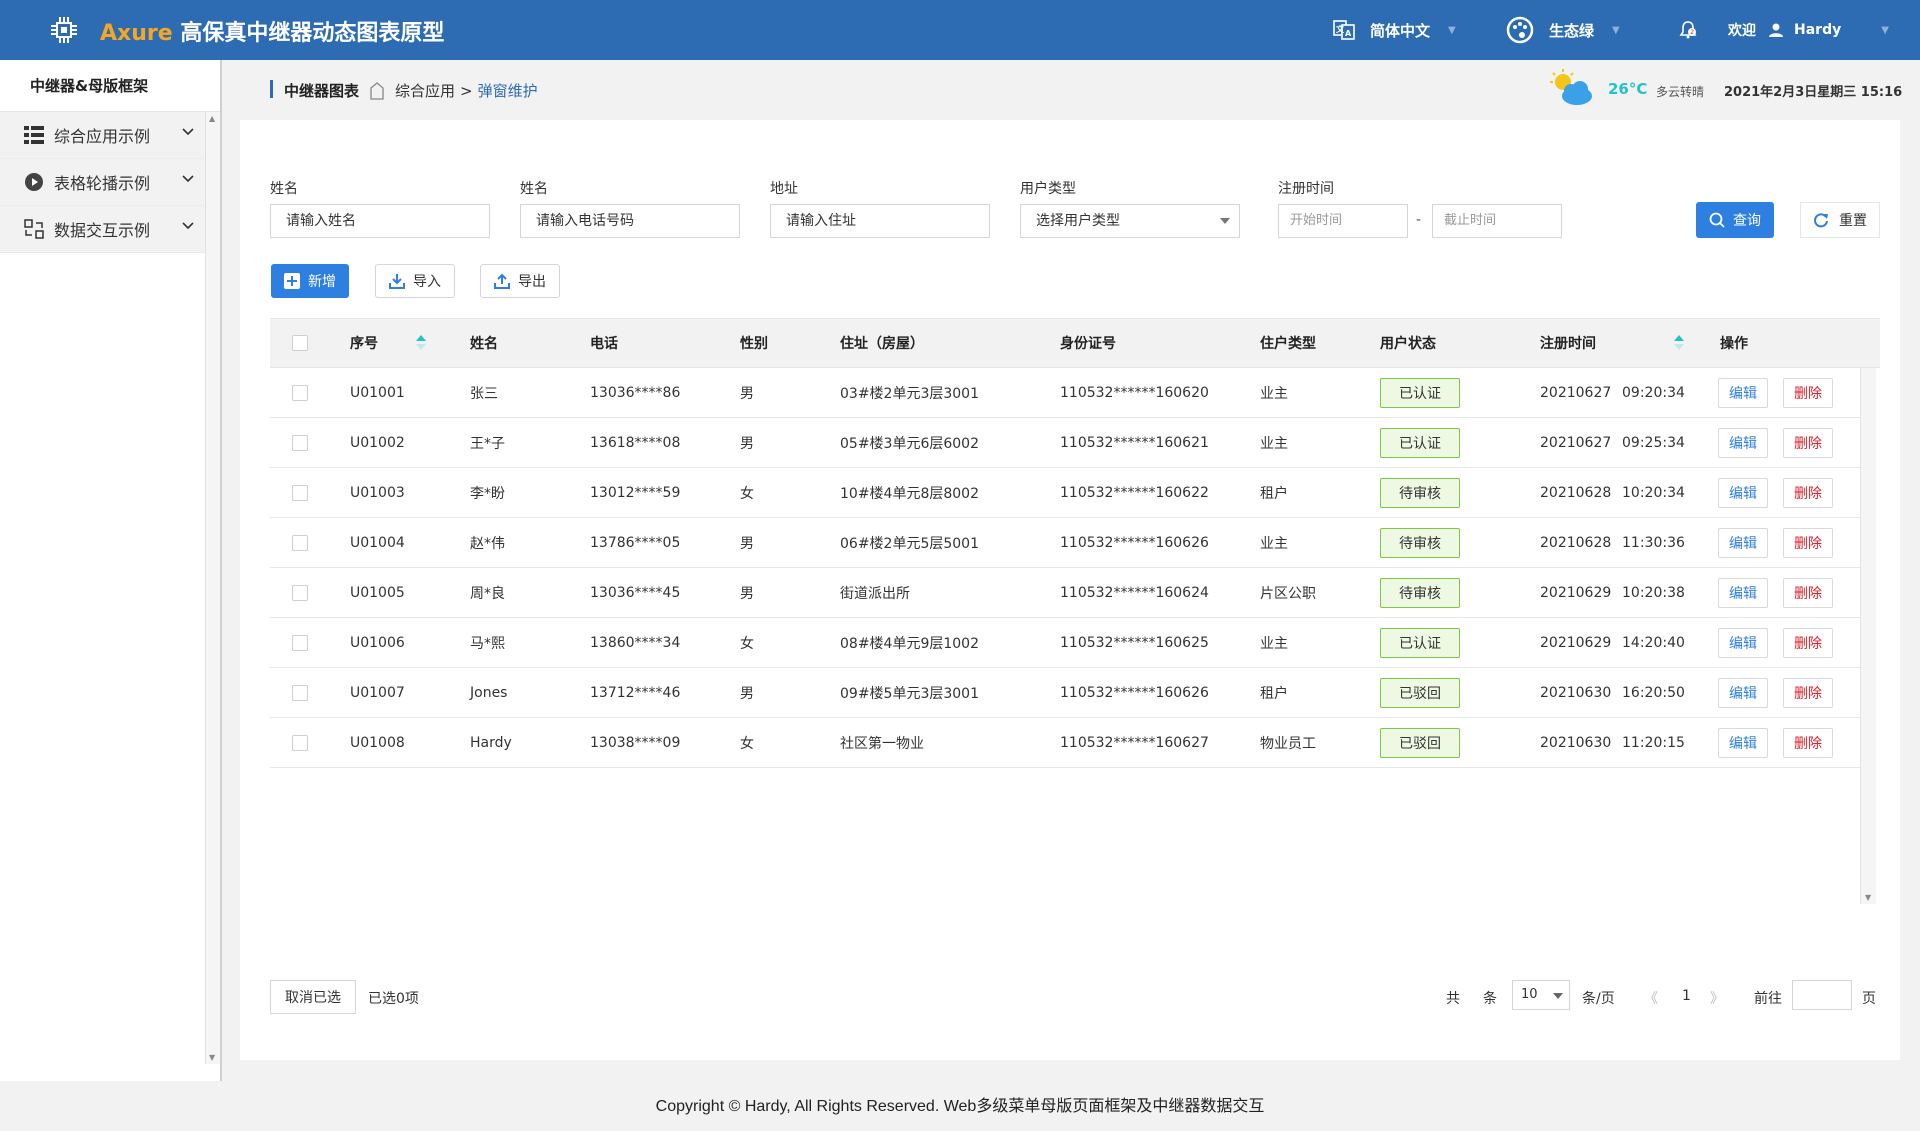 Image resolution: width=1920 pixels, height=1131 pixels. I want to click on start-date-input: 开始时间, so click(1343, 221).